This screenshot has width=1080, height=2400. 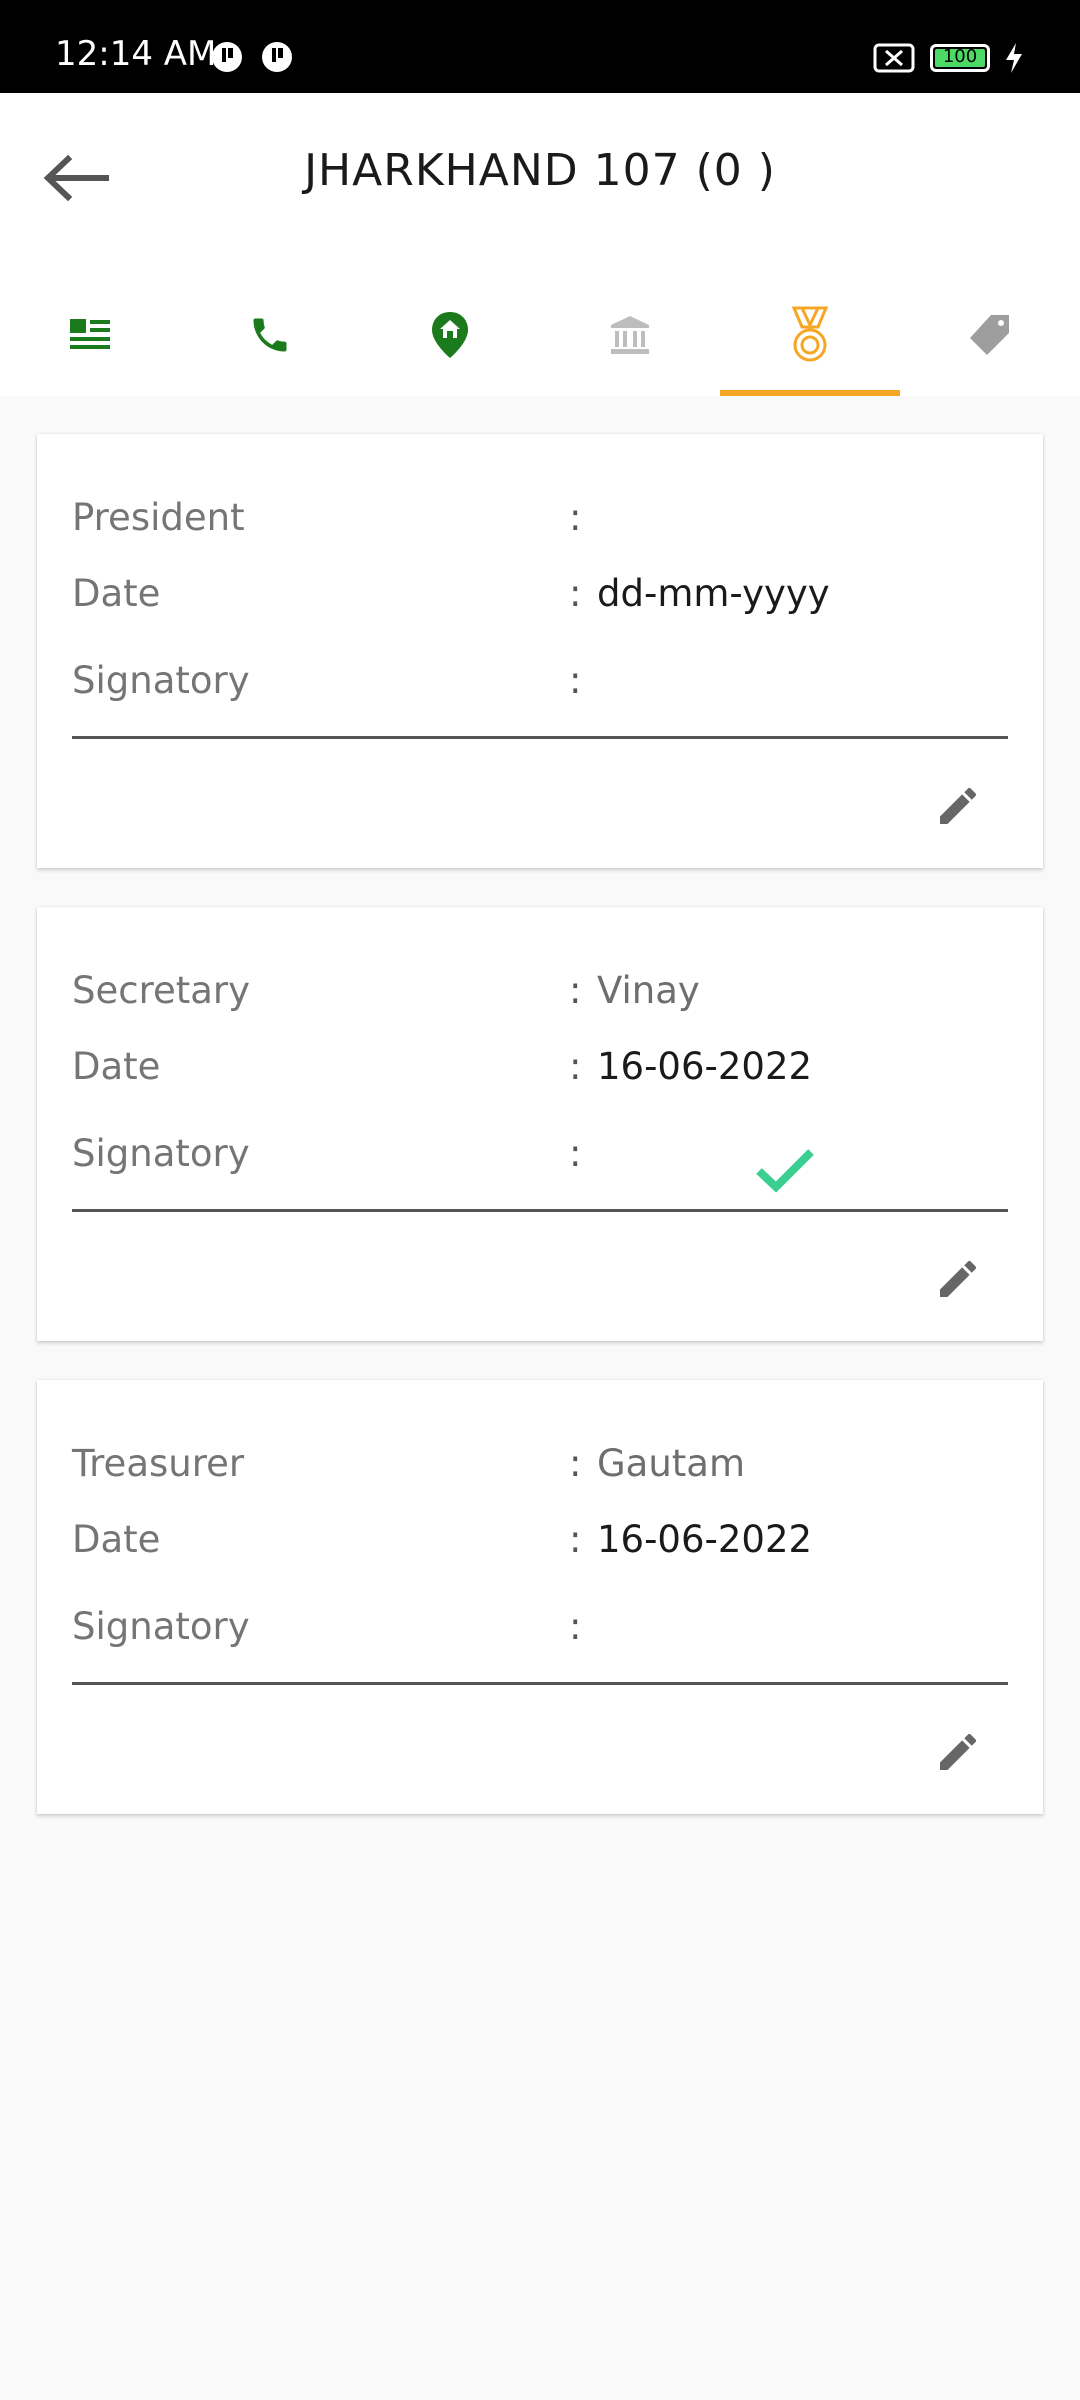 What do you see at coordinates (542, 999) in the screenshot?
I see `role-row: Secretary : Vinay` at bounding box center [542, 999].